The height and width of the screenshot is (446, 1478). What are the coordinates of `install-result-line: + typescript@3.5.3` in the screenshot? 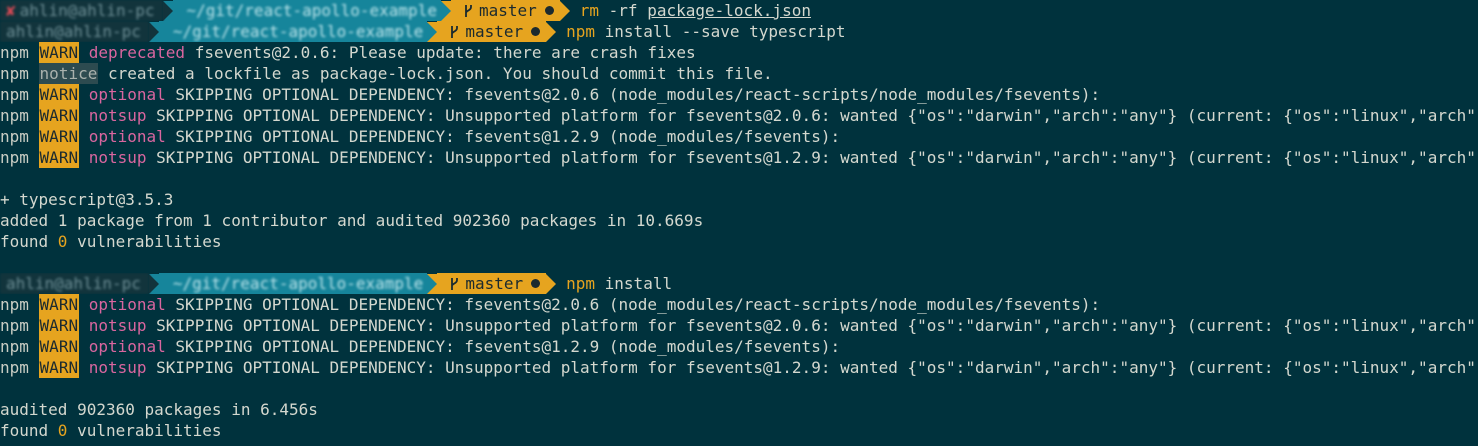 It's located at (739, 199).